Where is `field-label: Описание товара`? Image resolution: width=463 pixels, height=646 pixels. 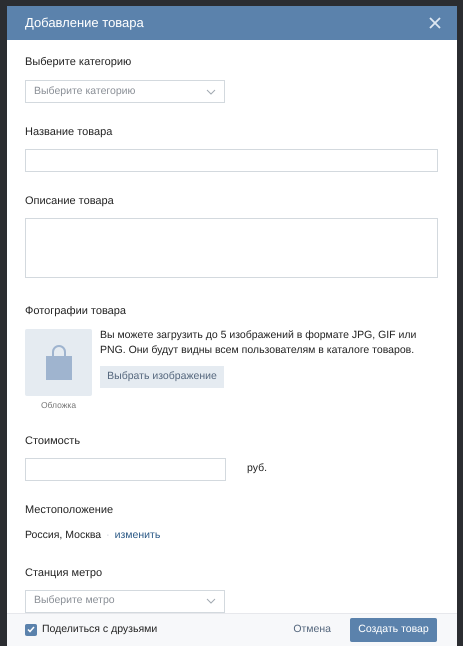 field-label: Описание товара is located at coordinates (70, 201).